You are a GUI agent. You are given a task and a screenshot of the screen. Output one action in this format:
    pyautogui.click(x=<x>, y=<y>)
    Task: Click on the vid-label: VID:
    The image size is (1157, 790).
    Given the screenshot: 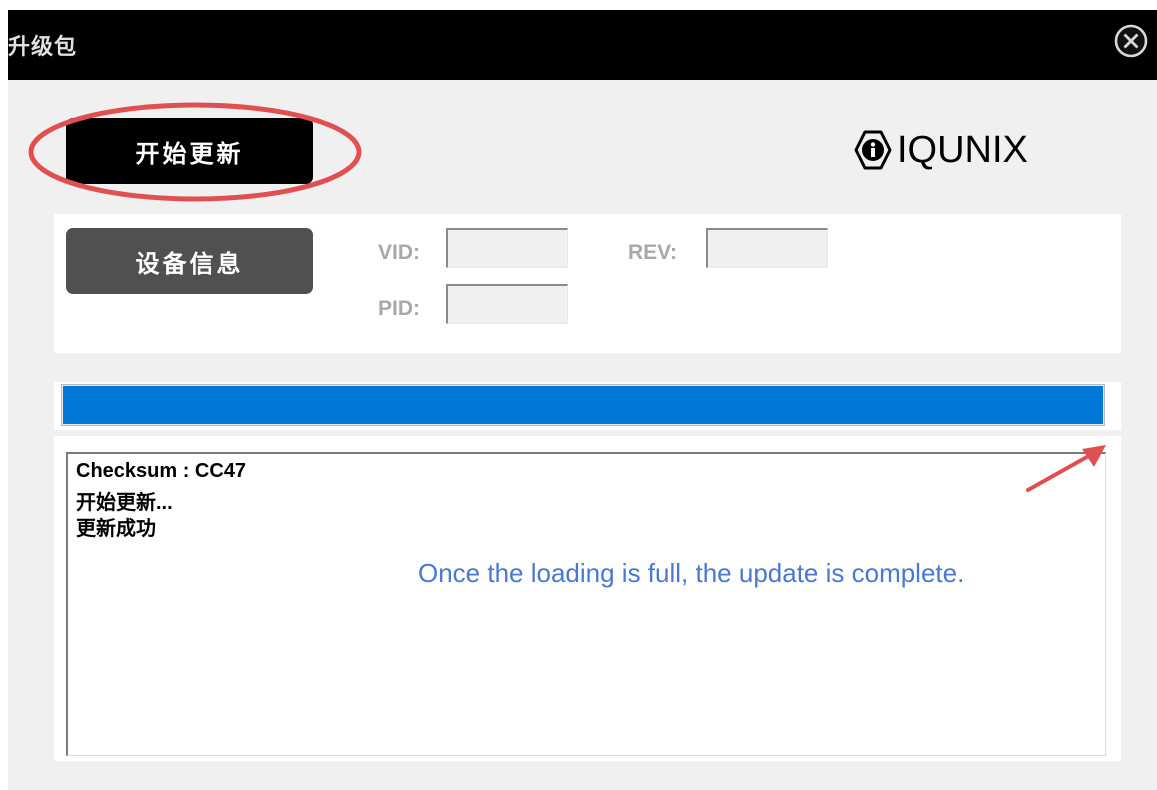 What is the action you would take?
    pyautogui.click(x=399, y=252)
    